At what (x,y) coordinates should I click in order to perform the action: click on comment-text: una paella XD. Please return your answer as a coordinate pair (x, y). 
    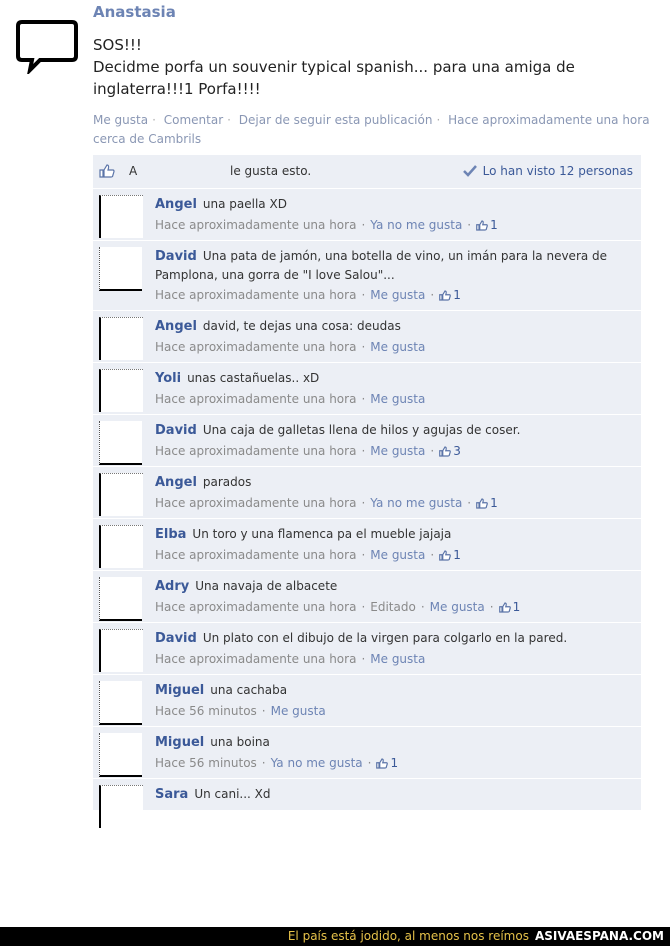
    Looking at the image, I should click on (244, 204).